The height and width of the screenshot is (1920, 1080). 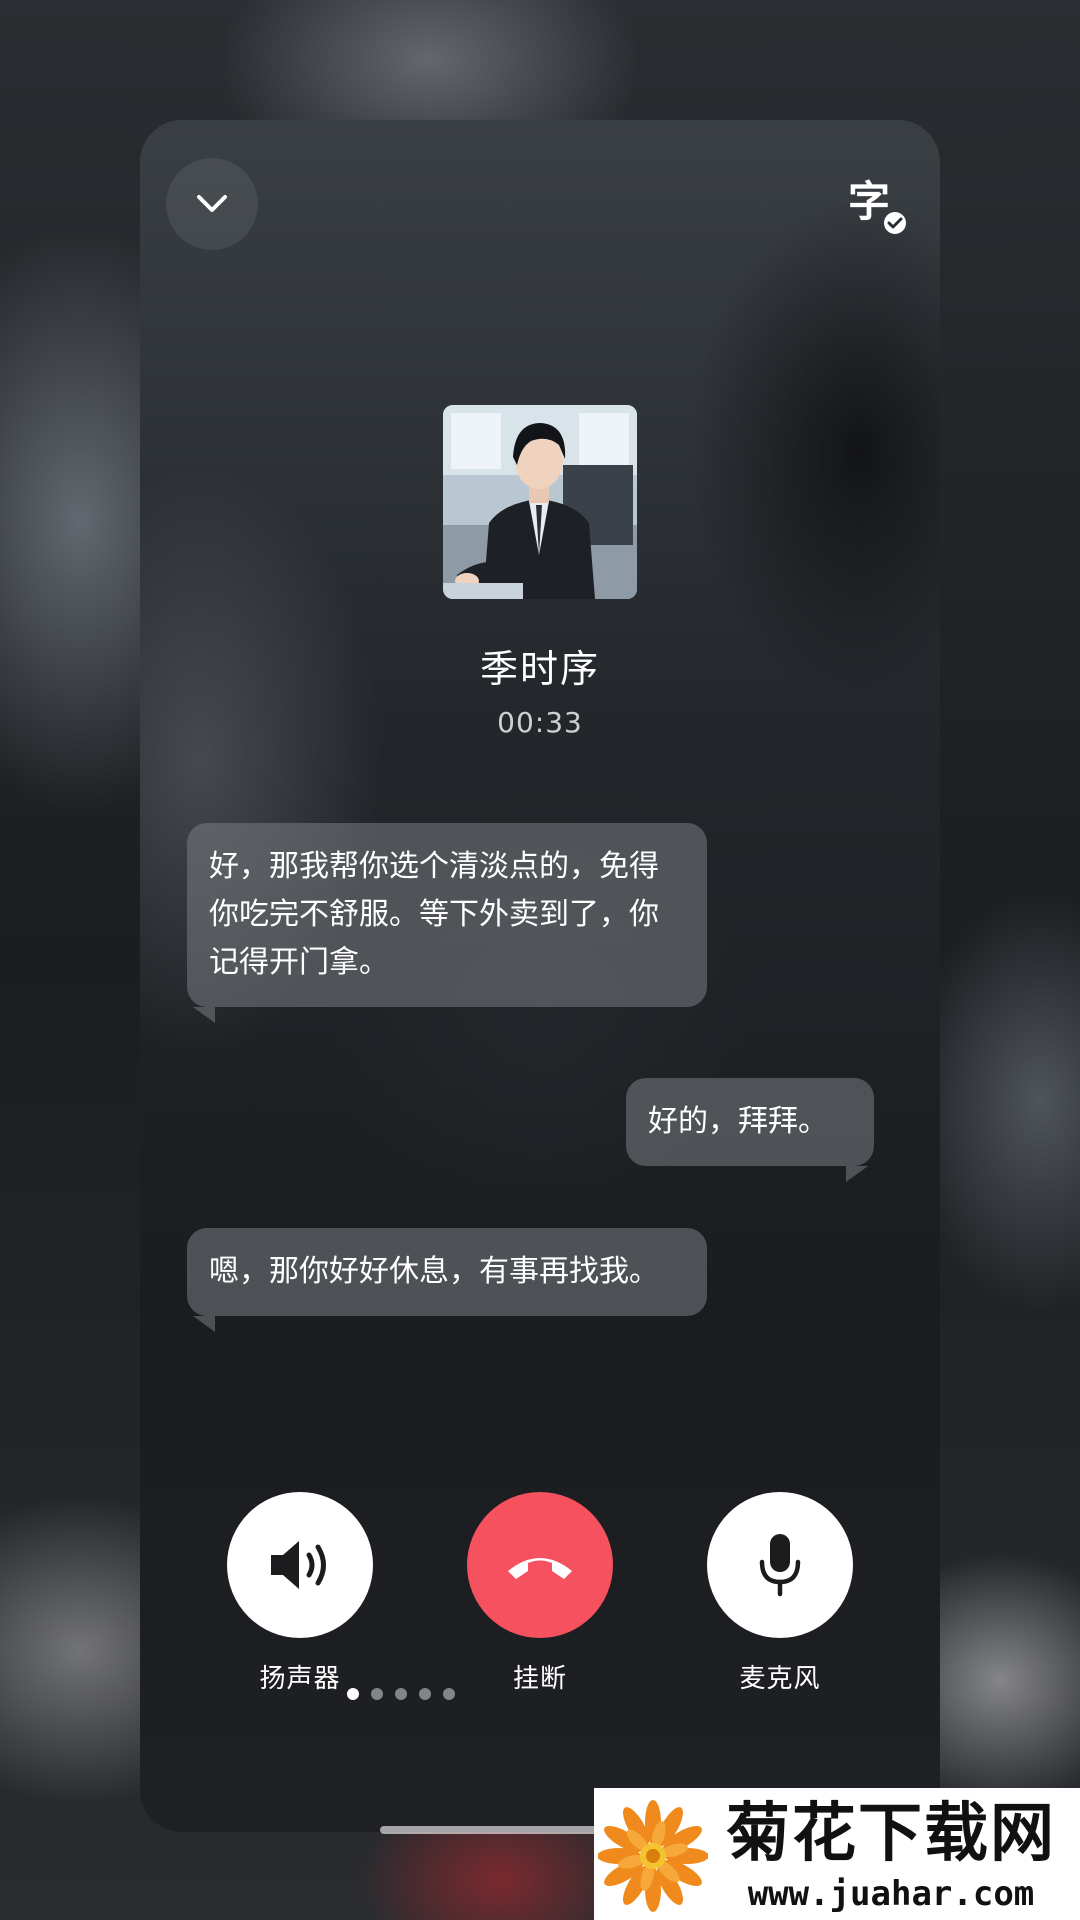 I want to click on mic-control: 麦克风, so click(x=780, y=1593).